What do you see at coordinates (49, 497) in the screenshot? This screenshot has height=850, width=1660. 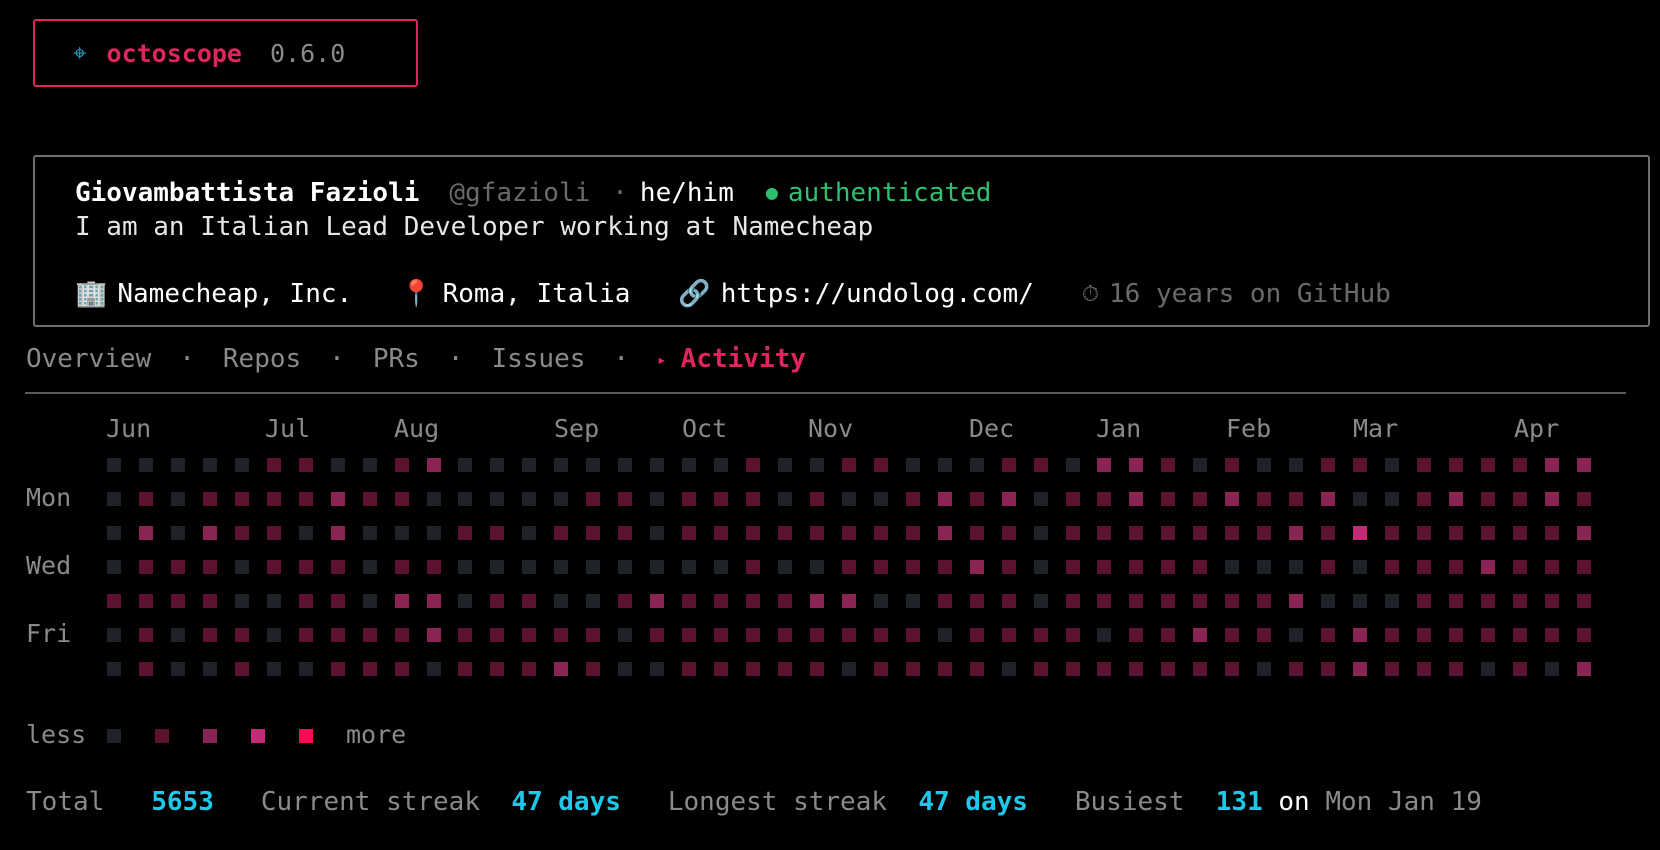 I see `day-label: Mon` at bounding box center [49, 497].